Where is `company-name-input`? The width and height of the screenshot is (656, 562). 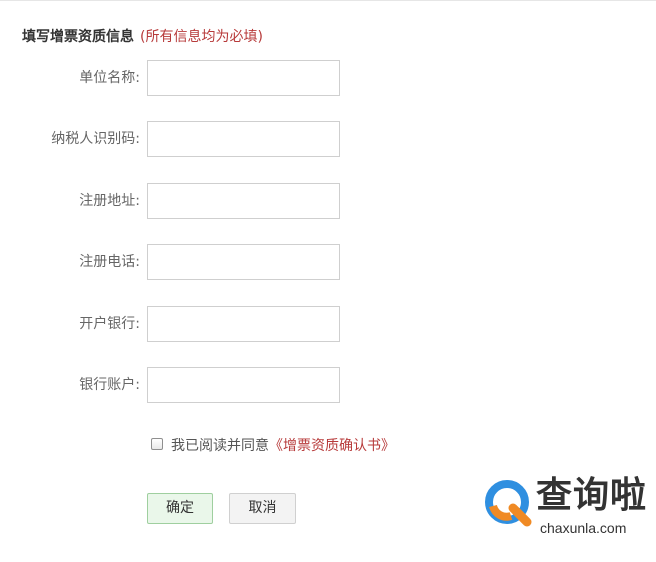 company-name-input is located at coordinates (243, 78).